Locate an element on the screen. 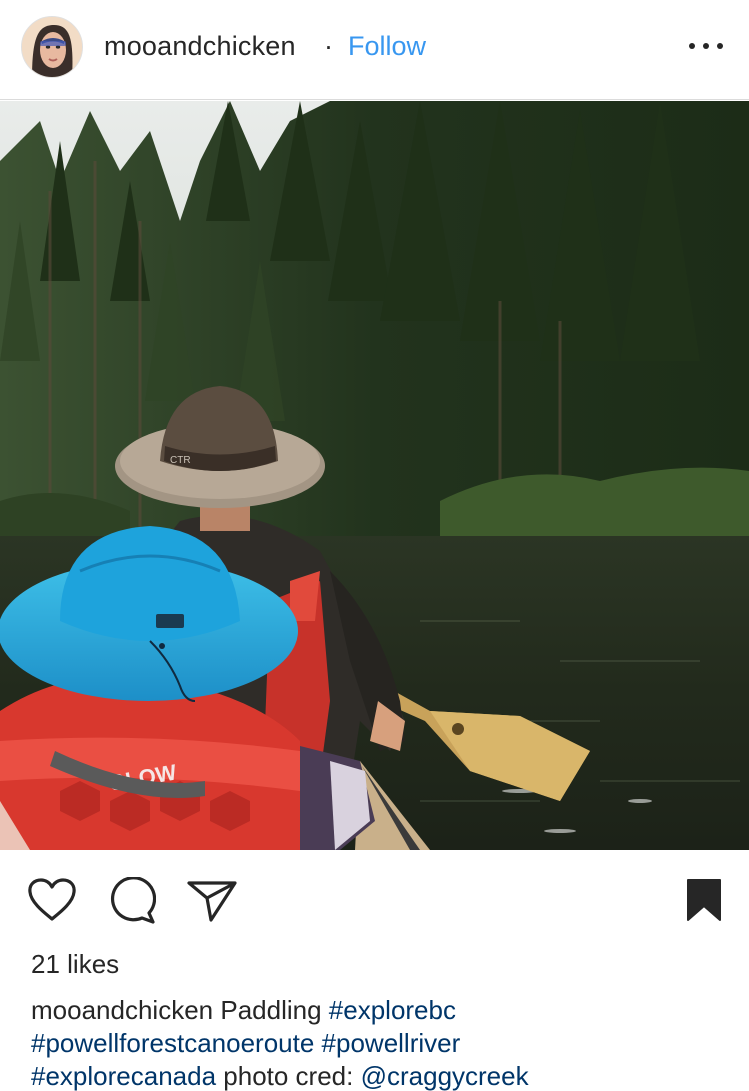  hashtag-powellforestcanoeroute: #powellforestcanoeroute is located at coordinates (172, 1043).